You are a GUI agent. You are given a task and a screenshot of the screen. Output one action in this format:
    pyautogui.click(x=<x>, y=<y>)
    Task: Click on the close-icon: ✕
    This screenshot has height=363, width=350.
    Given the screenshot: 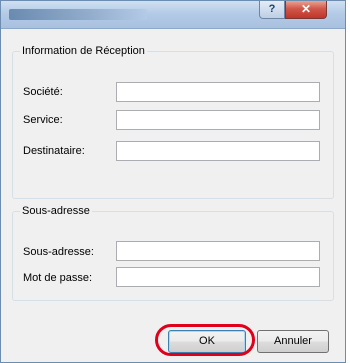 What is the action you would take?
    pyautogui.click(x=306, y=9)
    